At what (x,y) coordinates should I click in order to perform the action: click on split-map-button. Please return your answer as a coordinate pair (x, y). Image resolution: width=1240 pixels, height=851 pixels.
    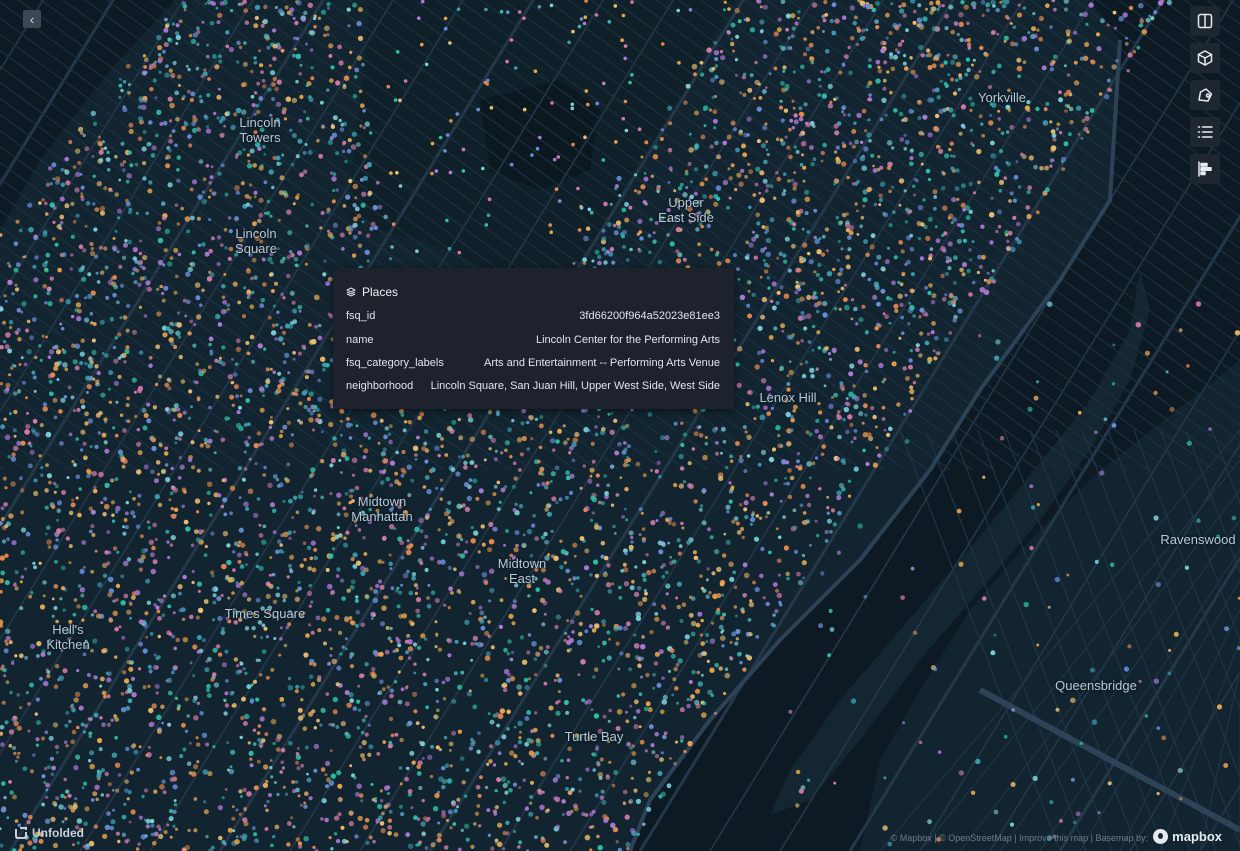
    Looking at the image, I should click on (1205, 21).